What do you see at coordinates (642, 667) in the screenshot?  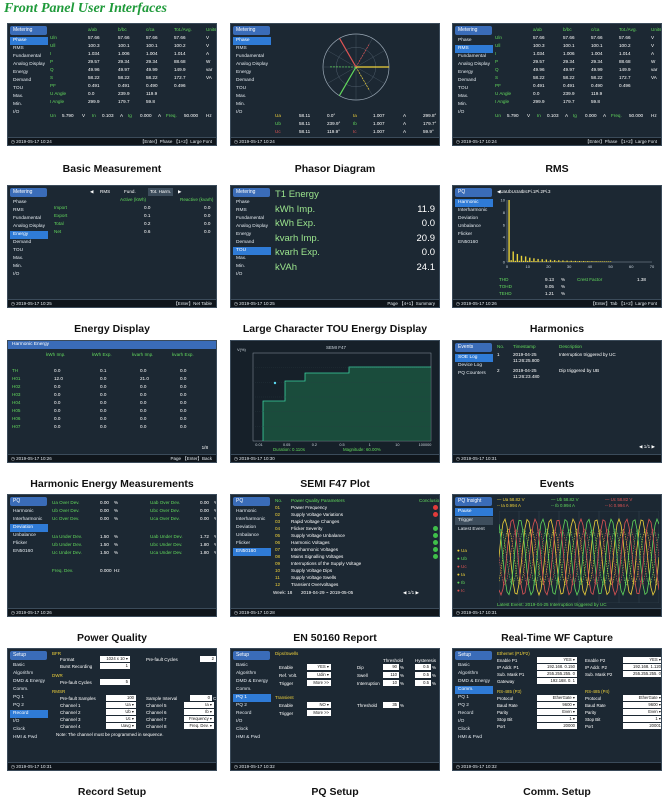 I see `input-field: 192.168. 1.120` at bounding box center [642, 667].